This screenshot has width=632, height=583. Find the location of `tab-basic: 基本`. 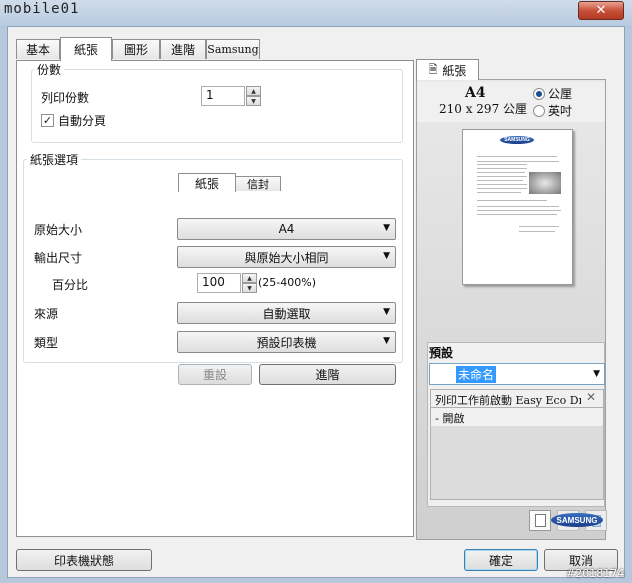

tab-basic: 基本 is located at coordinates (38, 49).